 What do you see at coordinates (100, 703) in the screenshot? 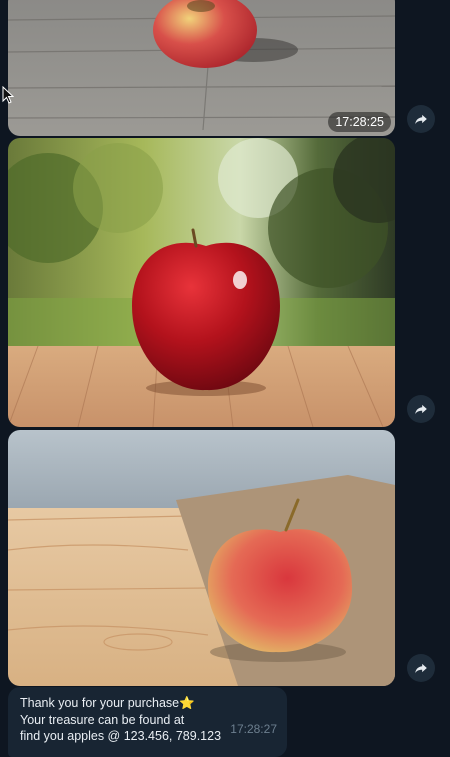
I see `message-text-1: Thank you for your purchase` at bounding box center [100, 703].